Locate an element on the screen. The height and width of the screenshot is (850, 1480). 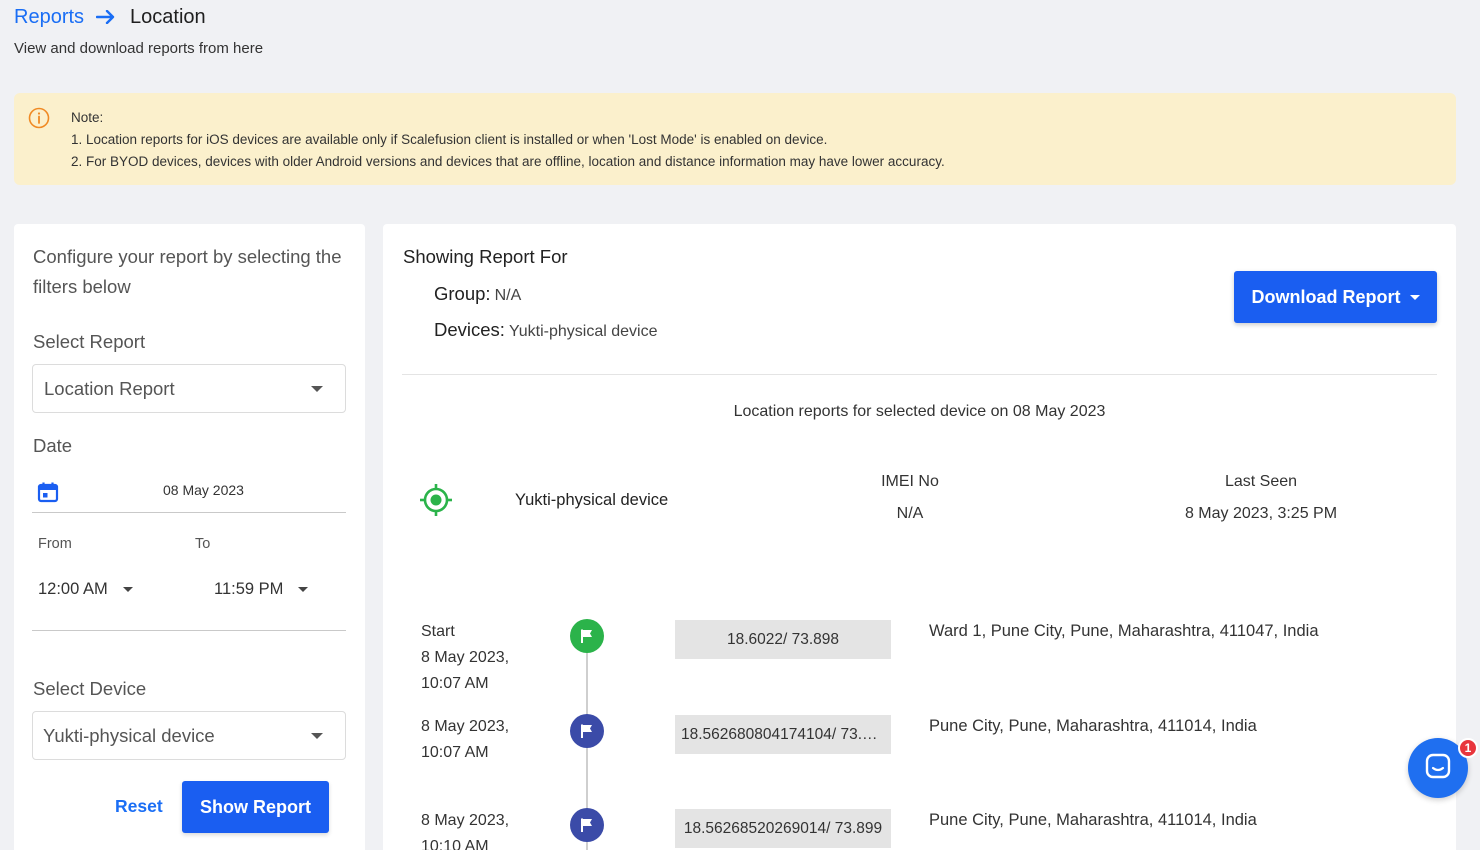
show-report-button: Show Report is located at coordinates (255, 807).